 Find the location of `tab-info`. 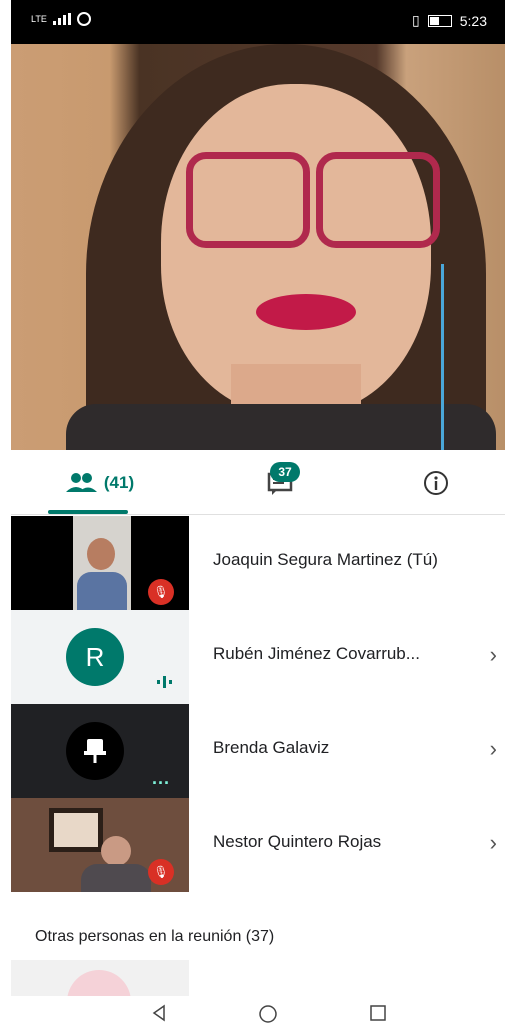

tab-info is located at coordinates (436, 483).